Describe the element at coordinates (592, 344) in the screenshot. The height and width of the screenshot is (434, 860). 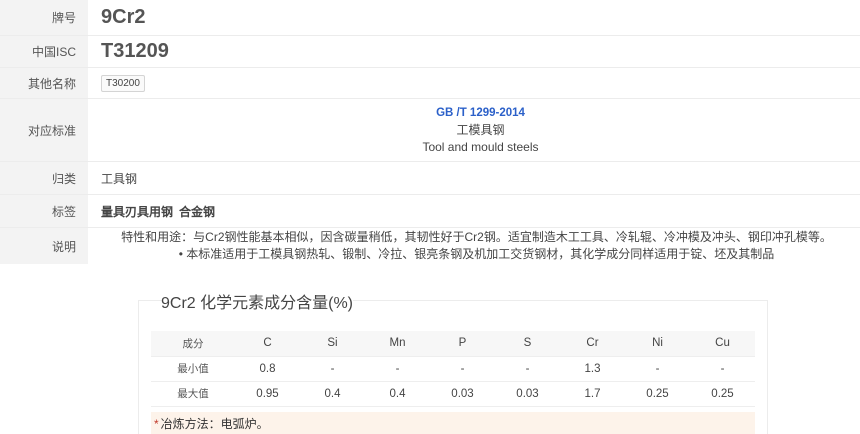
I see `element-header: Cr` at that location.